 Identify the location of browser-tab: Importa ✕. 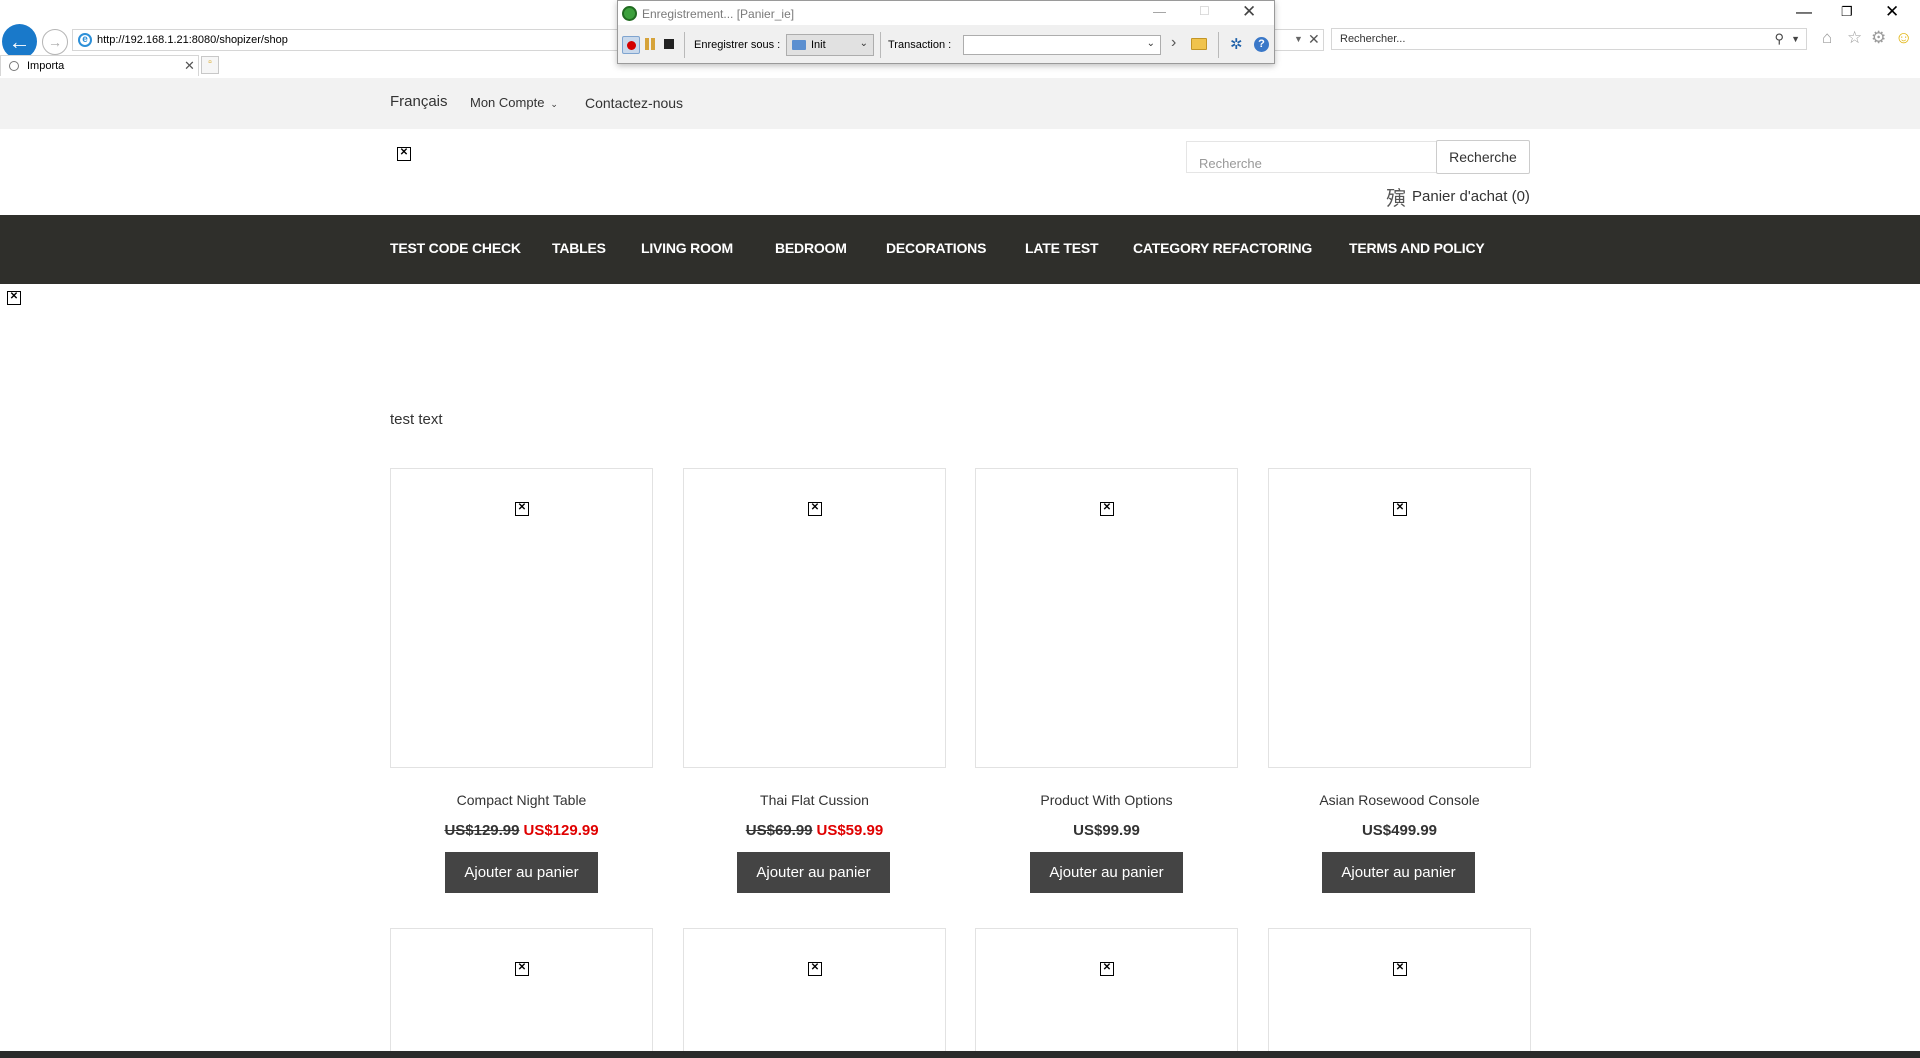
(99, 65).